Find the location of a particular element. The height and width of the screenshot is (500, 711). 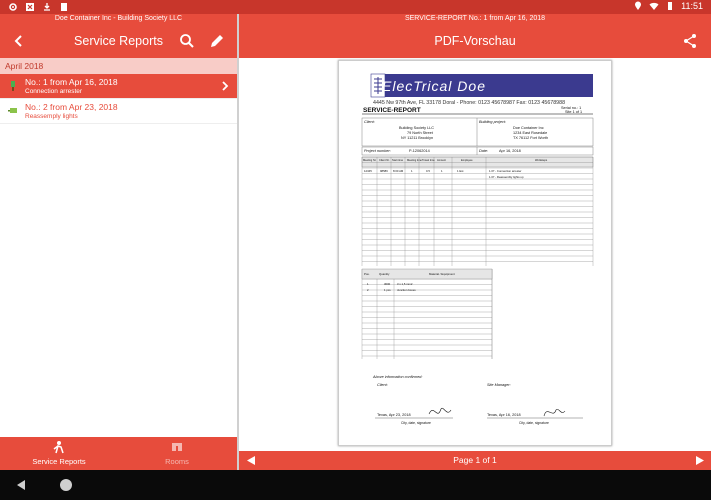

project-line: 1234 East Rosedale is located at coordinates (530, 133).